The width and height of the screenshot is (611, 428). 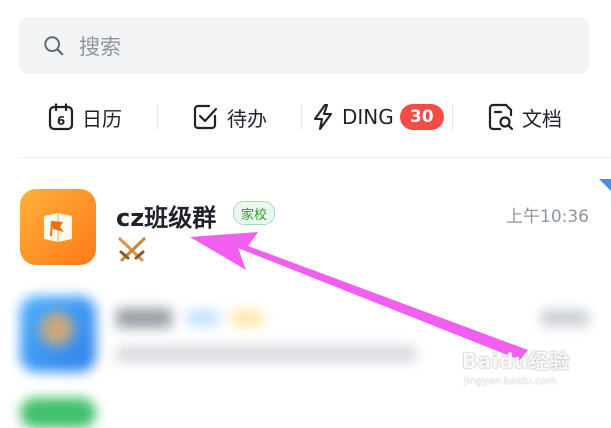 I want to click on lightning-icon, so click(x=323, y=117).